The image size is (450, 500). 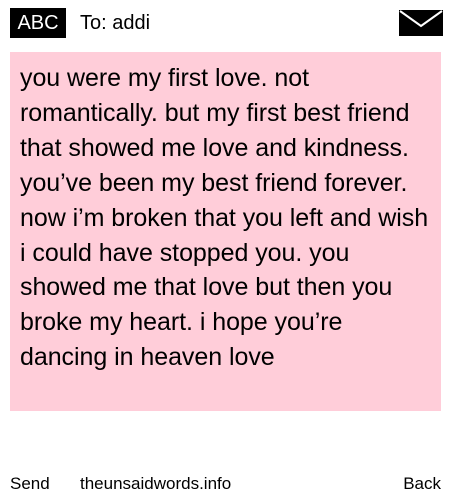 What do you see at coordinates (225, 24) in the screenshot?
I see `message-header: ABC To: addi` at bounding box center [225, 24].